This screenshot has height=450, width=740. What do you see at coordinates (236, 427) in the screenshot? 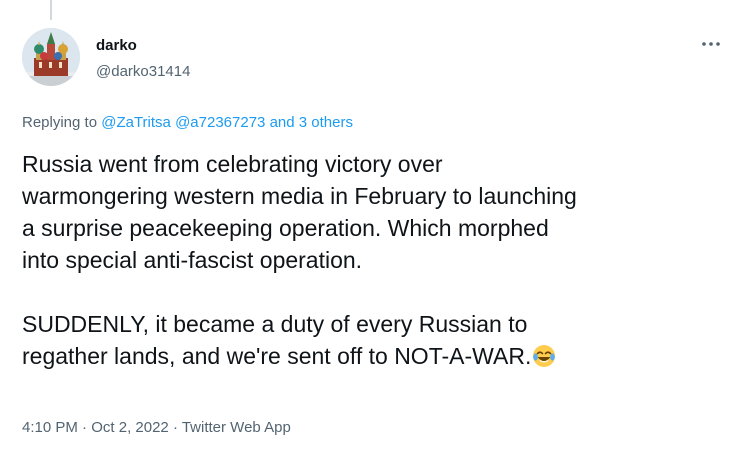
I see `tweet-source: Twitter Web App` at bounding box center [236, 427].